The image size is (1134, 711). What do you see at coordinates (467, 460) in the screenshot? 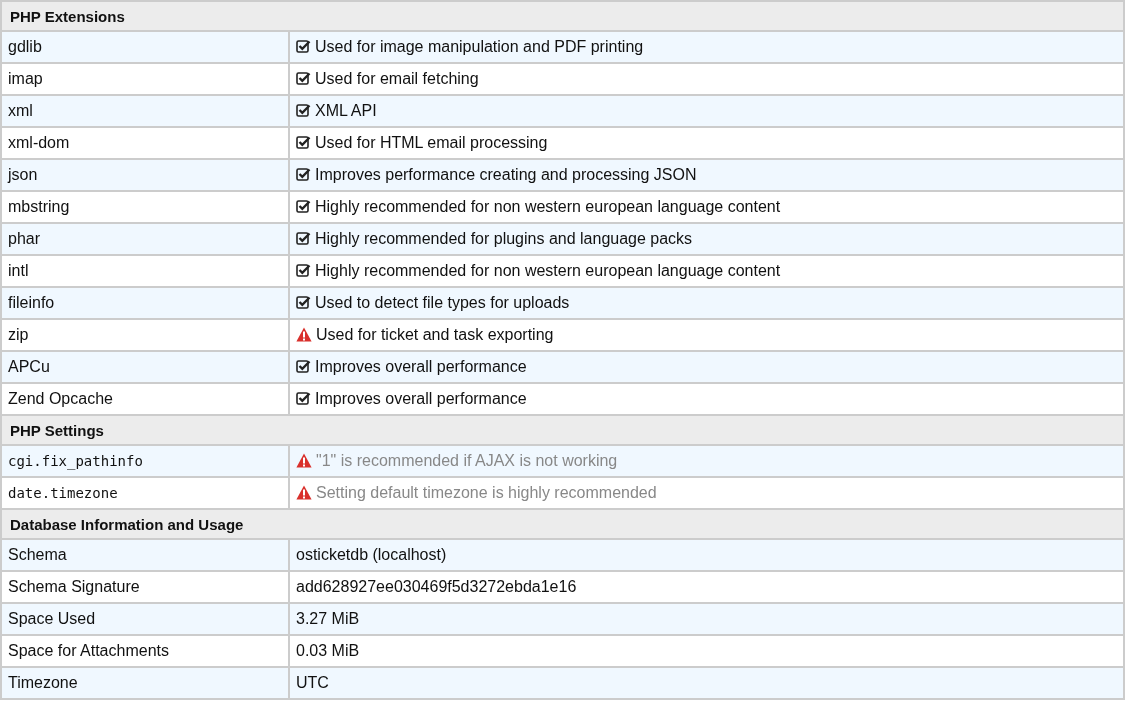
I see `status-text: "1" is recommended if AJAX is not working` at bounding box center [467, 460].